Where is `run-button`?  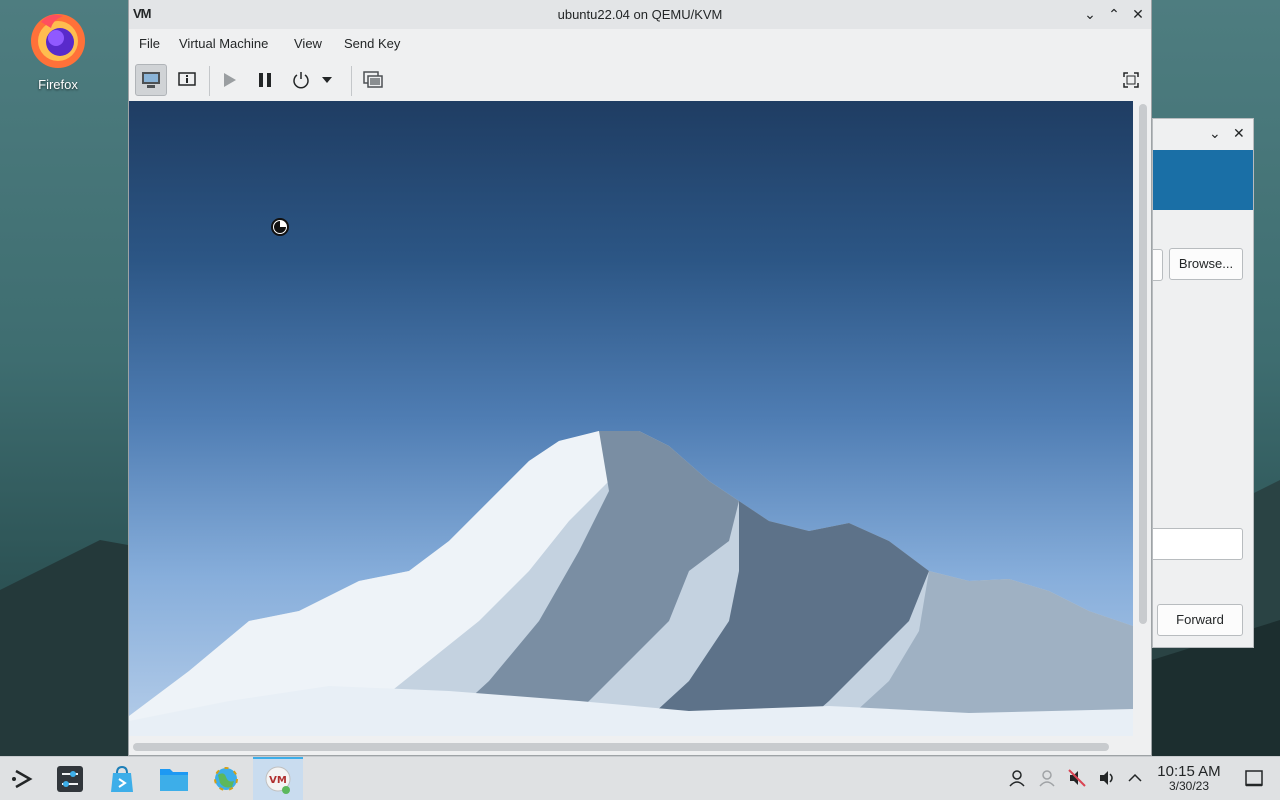 run-button is located at coordinates (229, 80).